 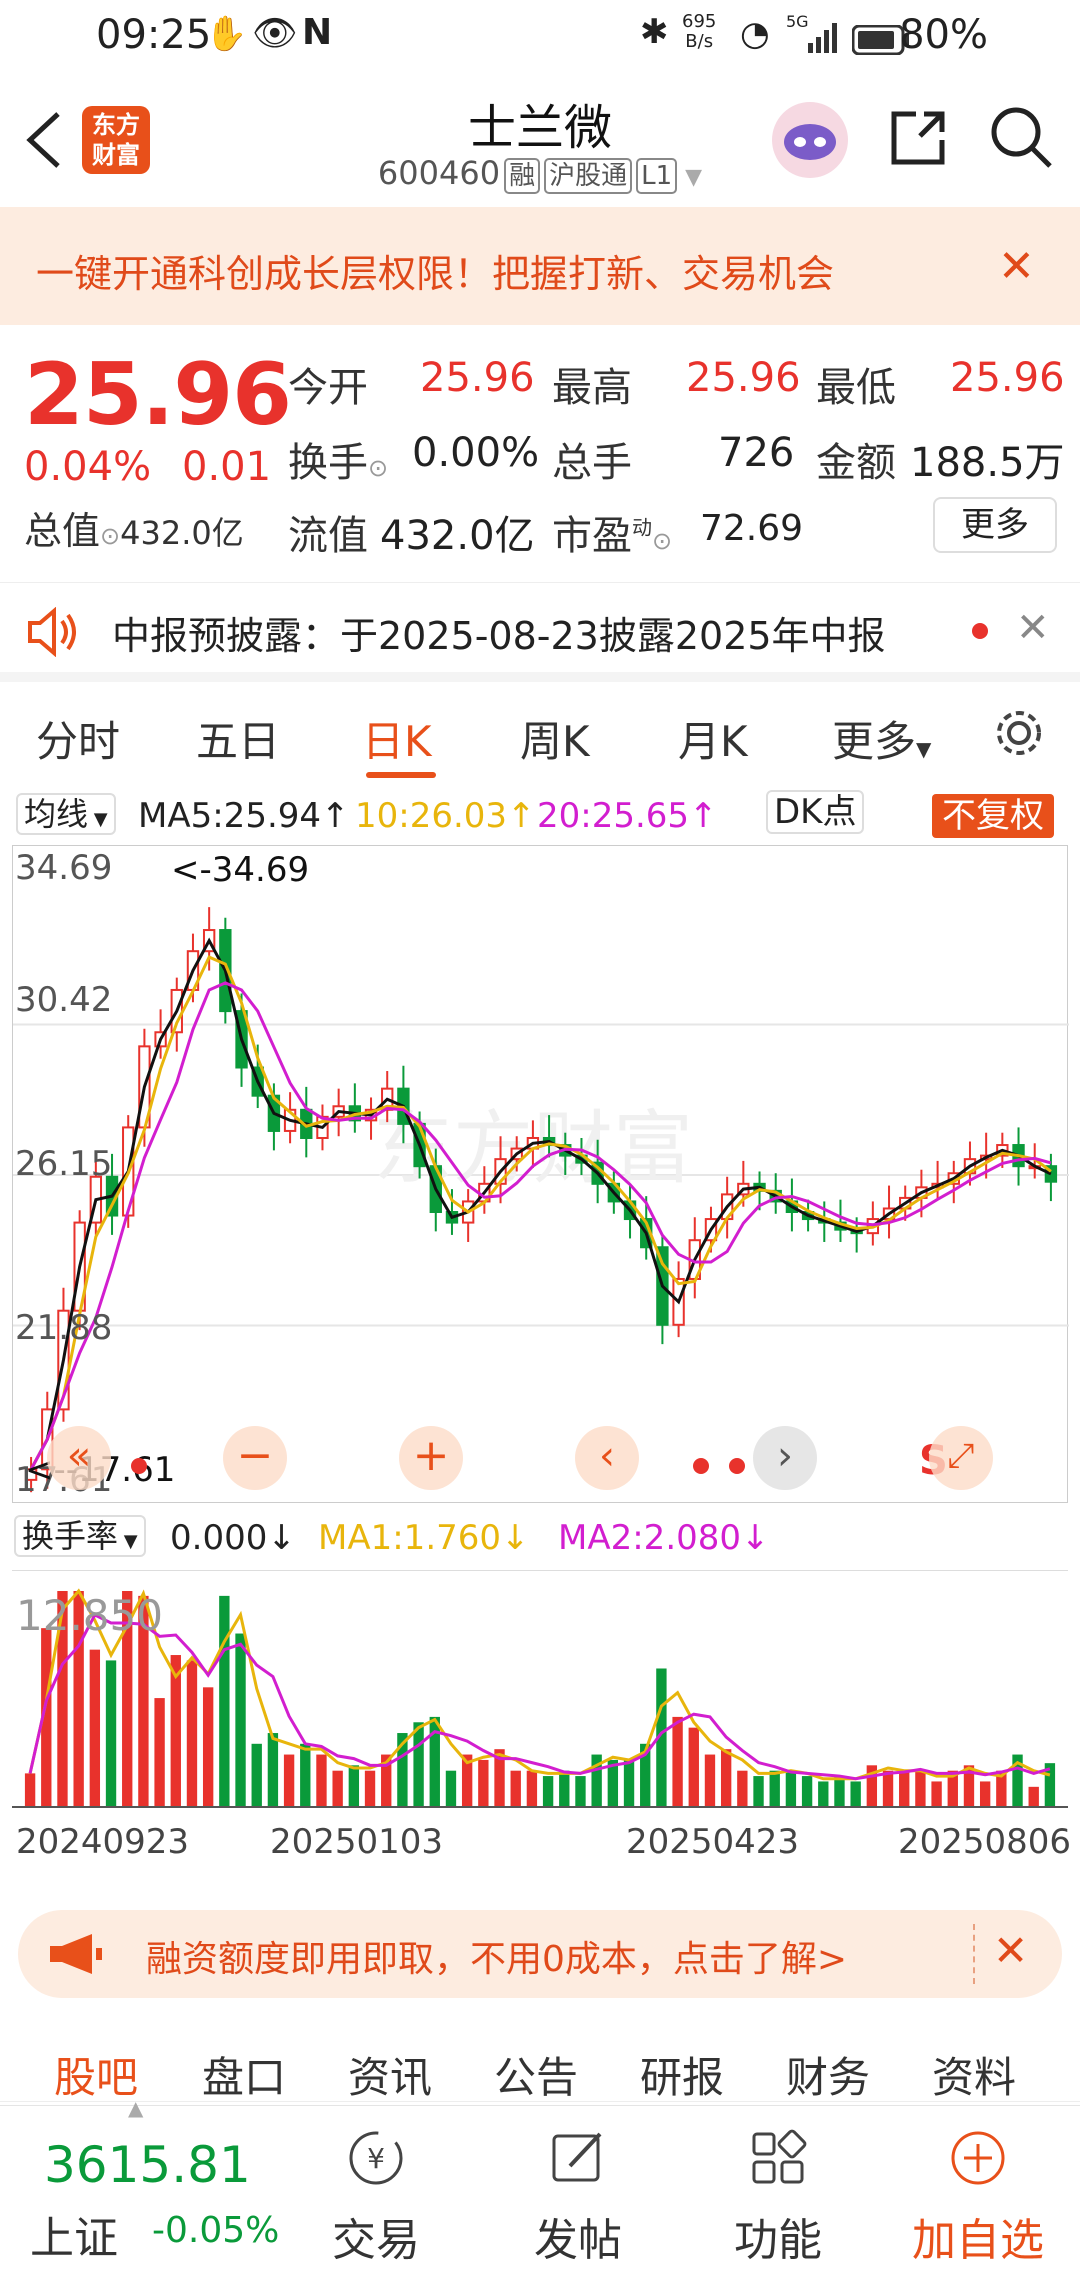 What do you see at coordinates (227, 467) in the screenshot?
I see `change-amount: 0.01` at bounding box center [227, 467].